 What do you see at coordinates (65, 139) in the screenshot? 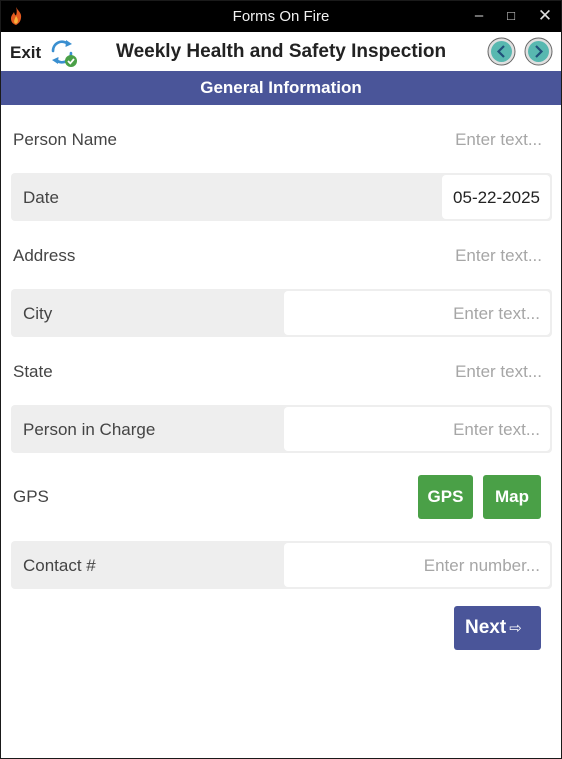
I see `person-name-label: Person Name` at bounding box center [65, 139].